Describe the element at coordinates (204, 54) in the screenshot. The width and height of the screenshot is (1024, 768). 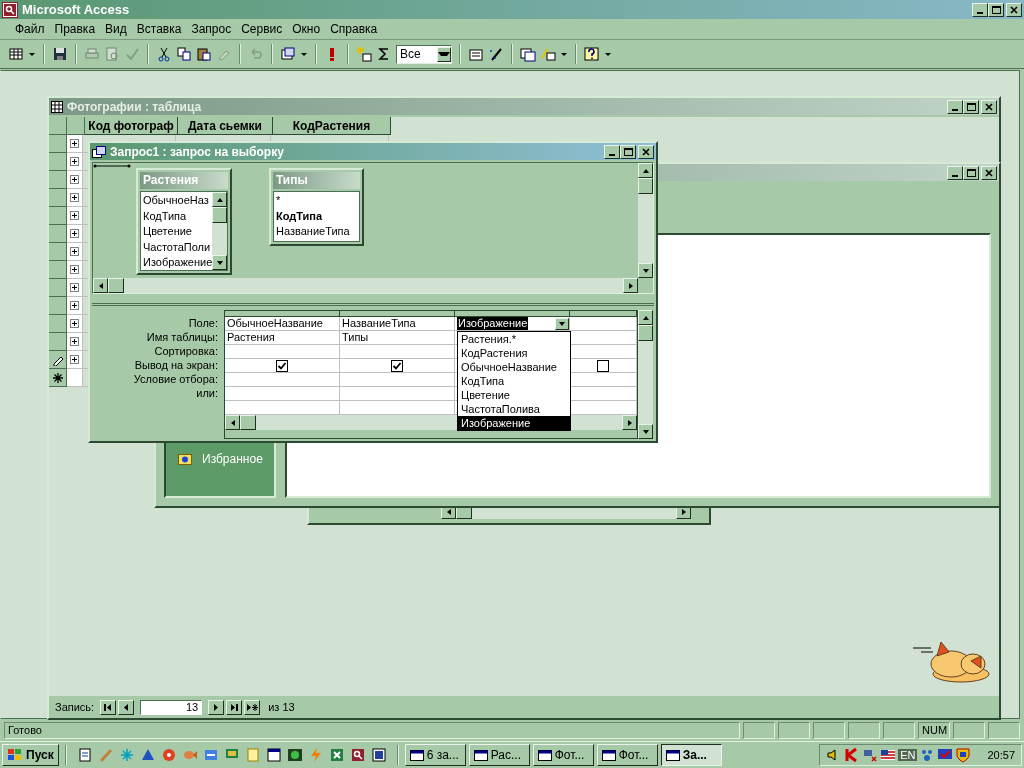
I see `paste-icon` at that location.